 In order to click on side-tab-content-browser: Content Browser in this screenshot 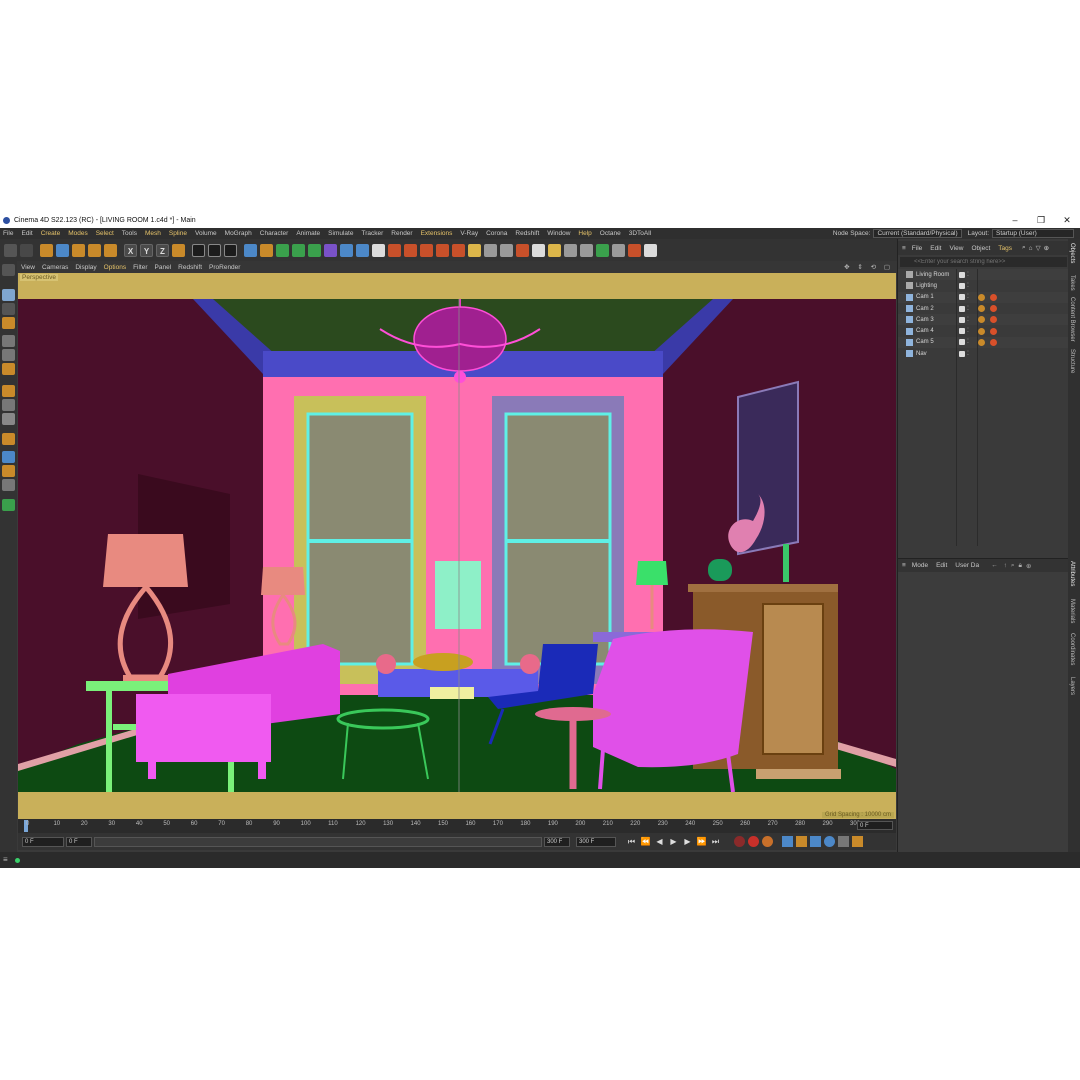, I will do `click(1072, 319)`.